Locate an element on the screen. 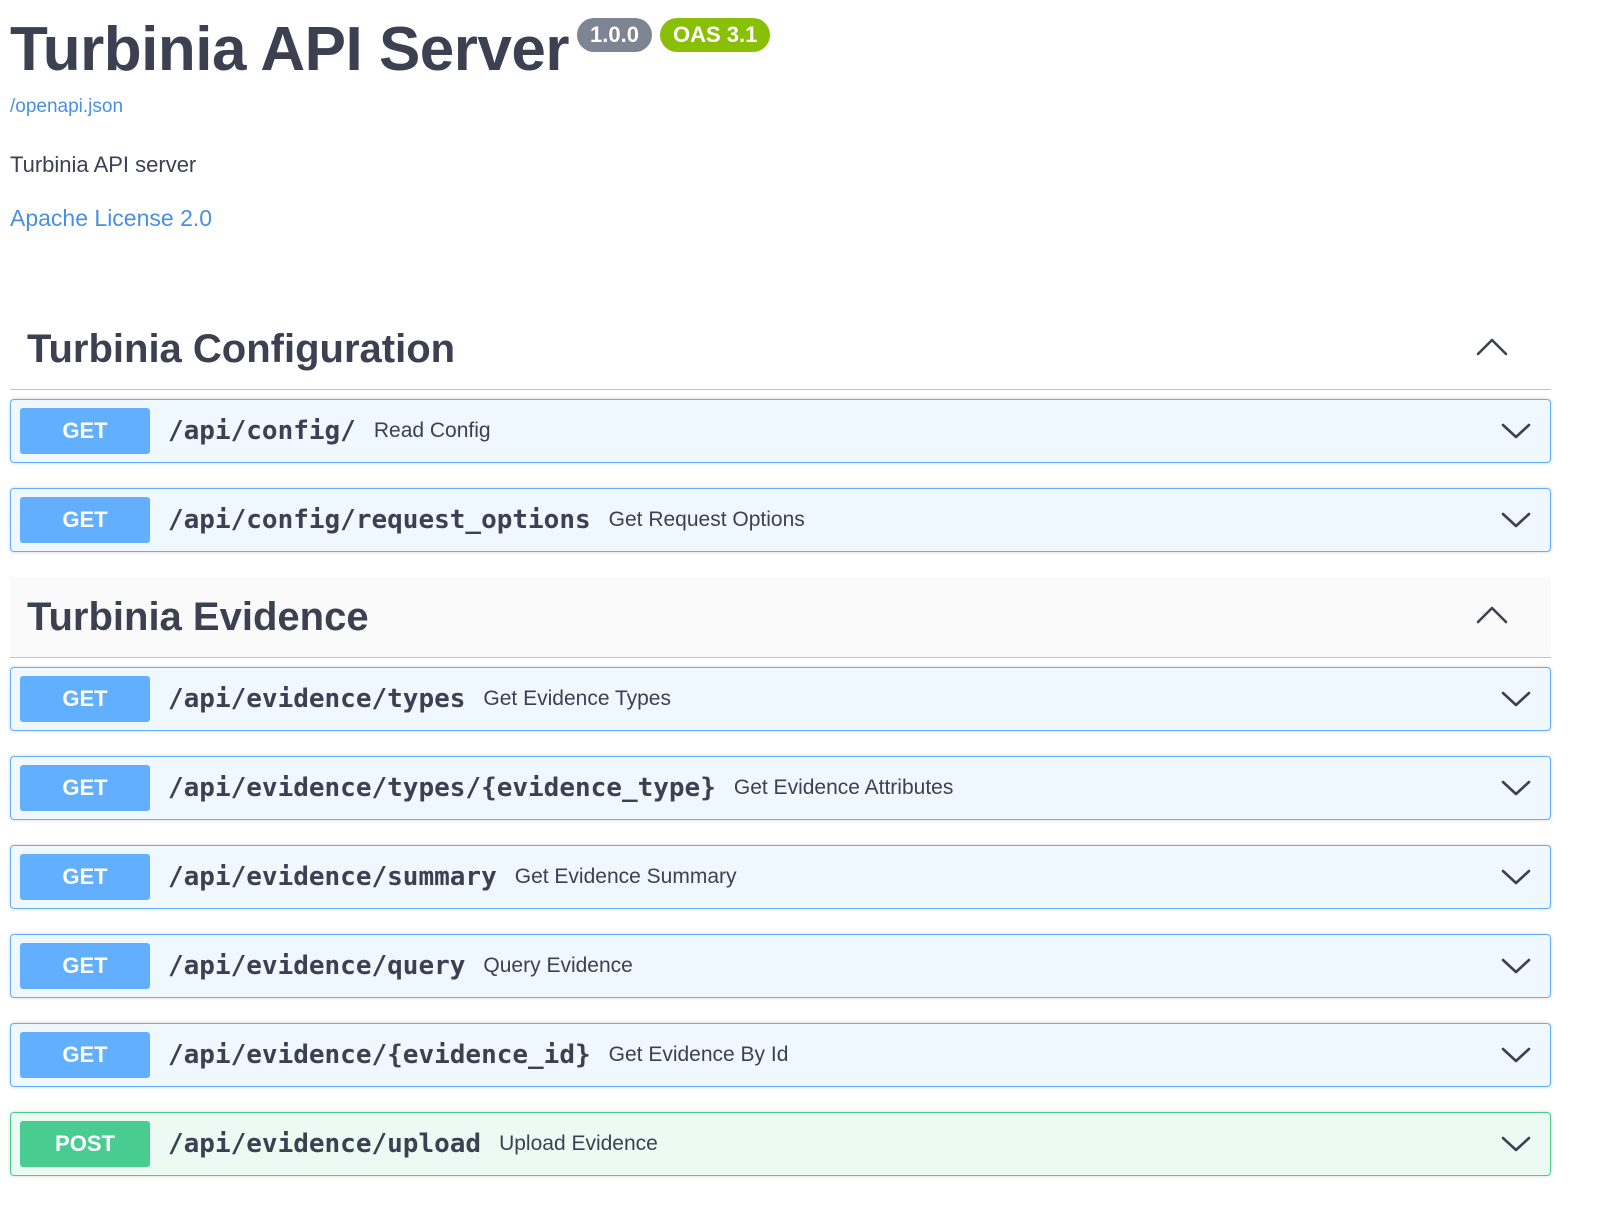 Image resolution: width=1600 pixels, height=1219 pixels. operation-path: /api/evidence/query is located at coordinates (317, 966).